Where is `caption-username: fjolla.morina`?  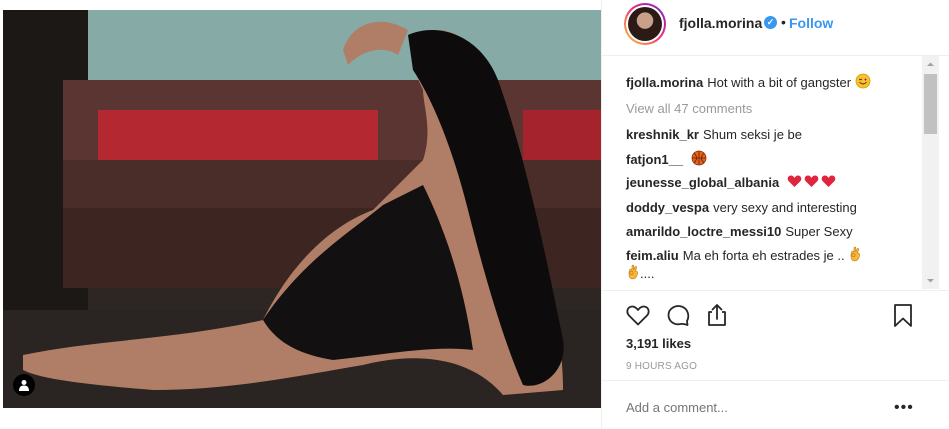 caption-username: fjolla.morina is located at coordinates (664, 82).